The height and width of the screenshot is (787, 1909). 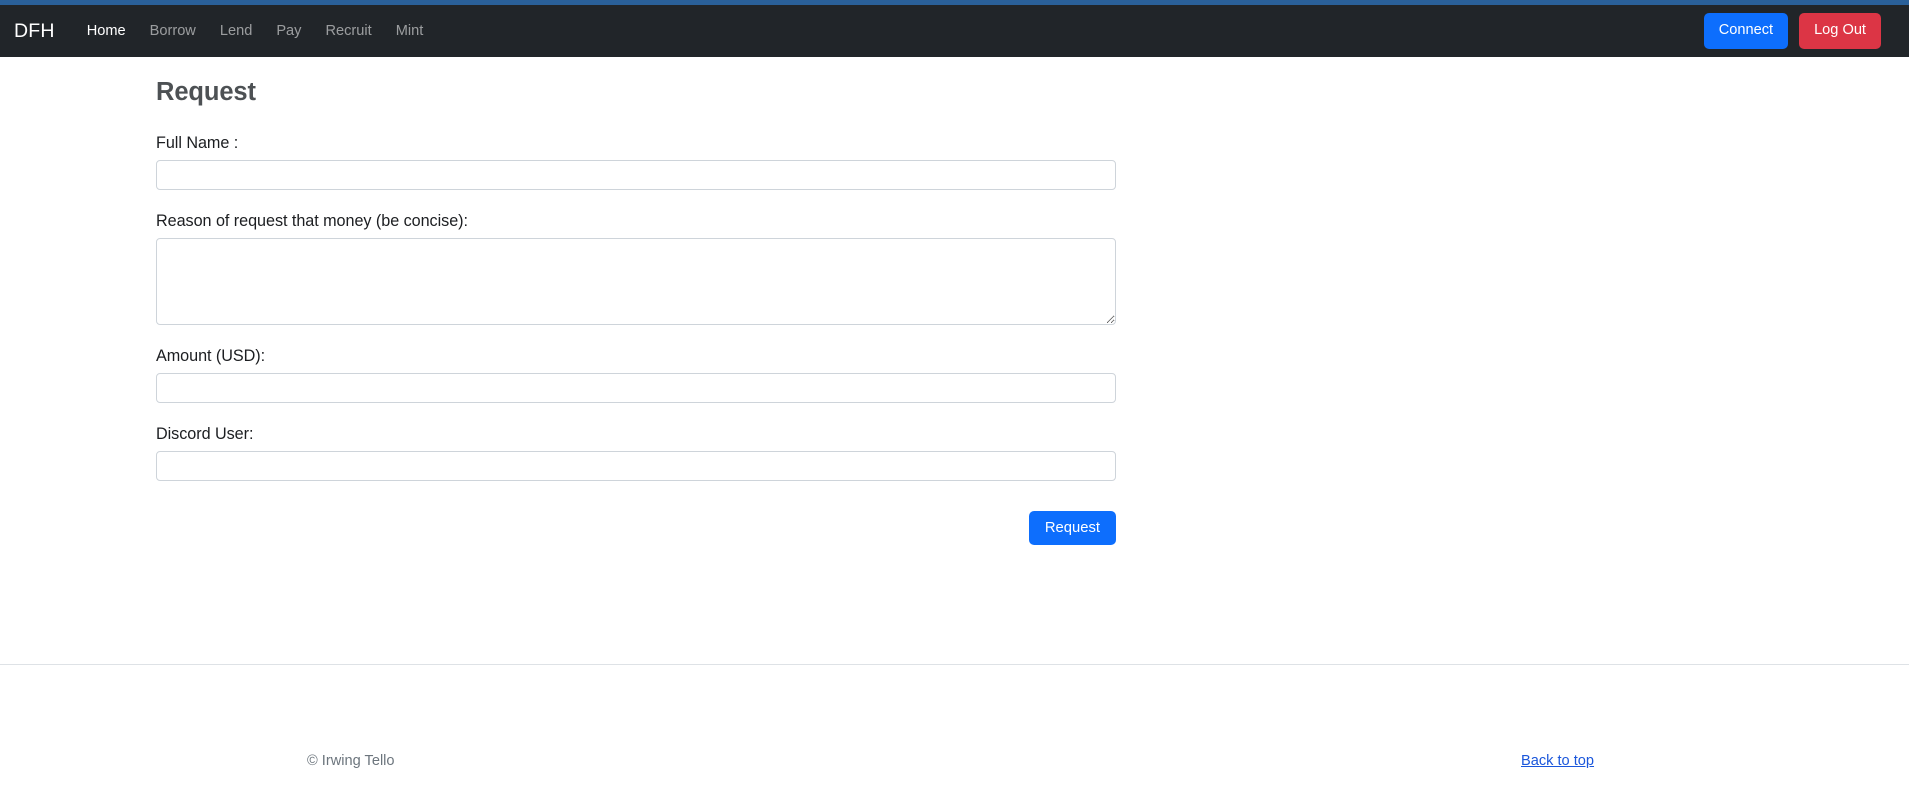 I want to click on amount-label: Amount (USD):, so click(x=211, y=356).